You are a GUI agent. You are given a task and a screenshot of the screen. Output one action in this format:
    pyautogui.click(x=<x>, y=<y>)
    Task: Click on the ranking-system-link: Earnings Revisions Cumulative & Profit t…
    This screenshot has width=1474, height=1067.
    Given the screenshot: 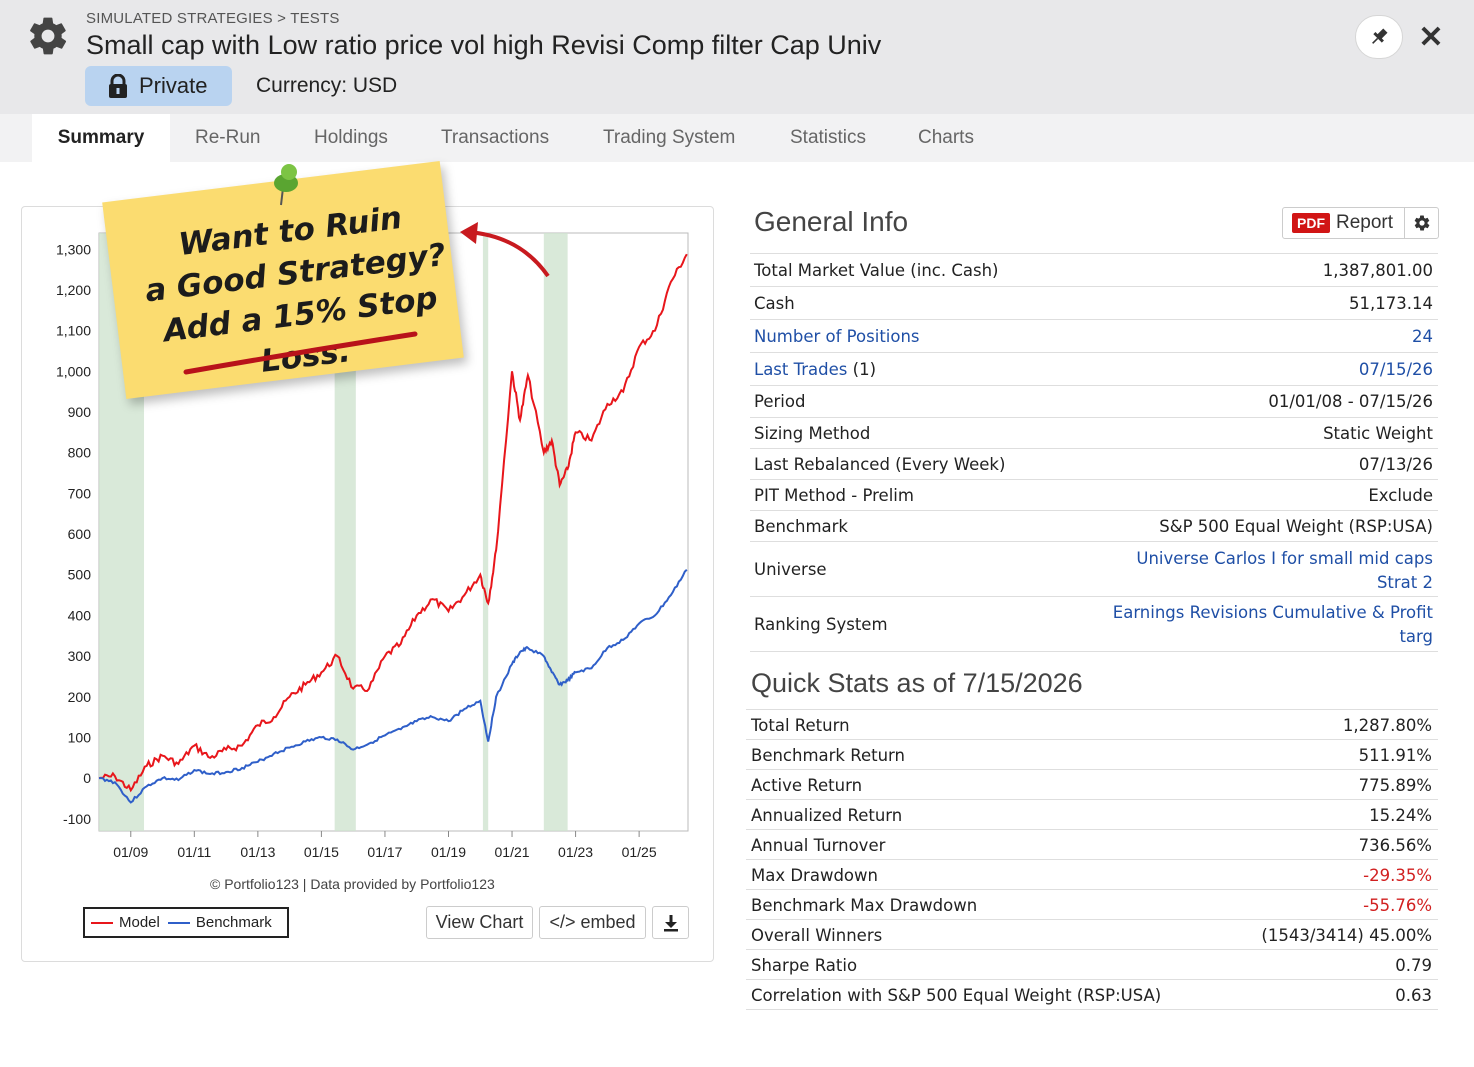 What is the action you would take?
    pyautogui.click(x=1273, y=625)
    